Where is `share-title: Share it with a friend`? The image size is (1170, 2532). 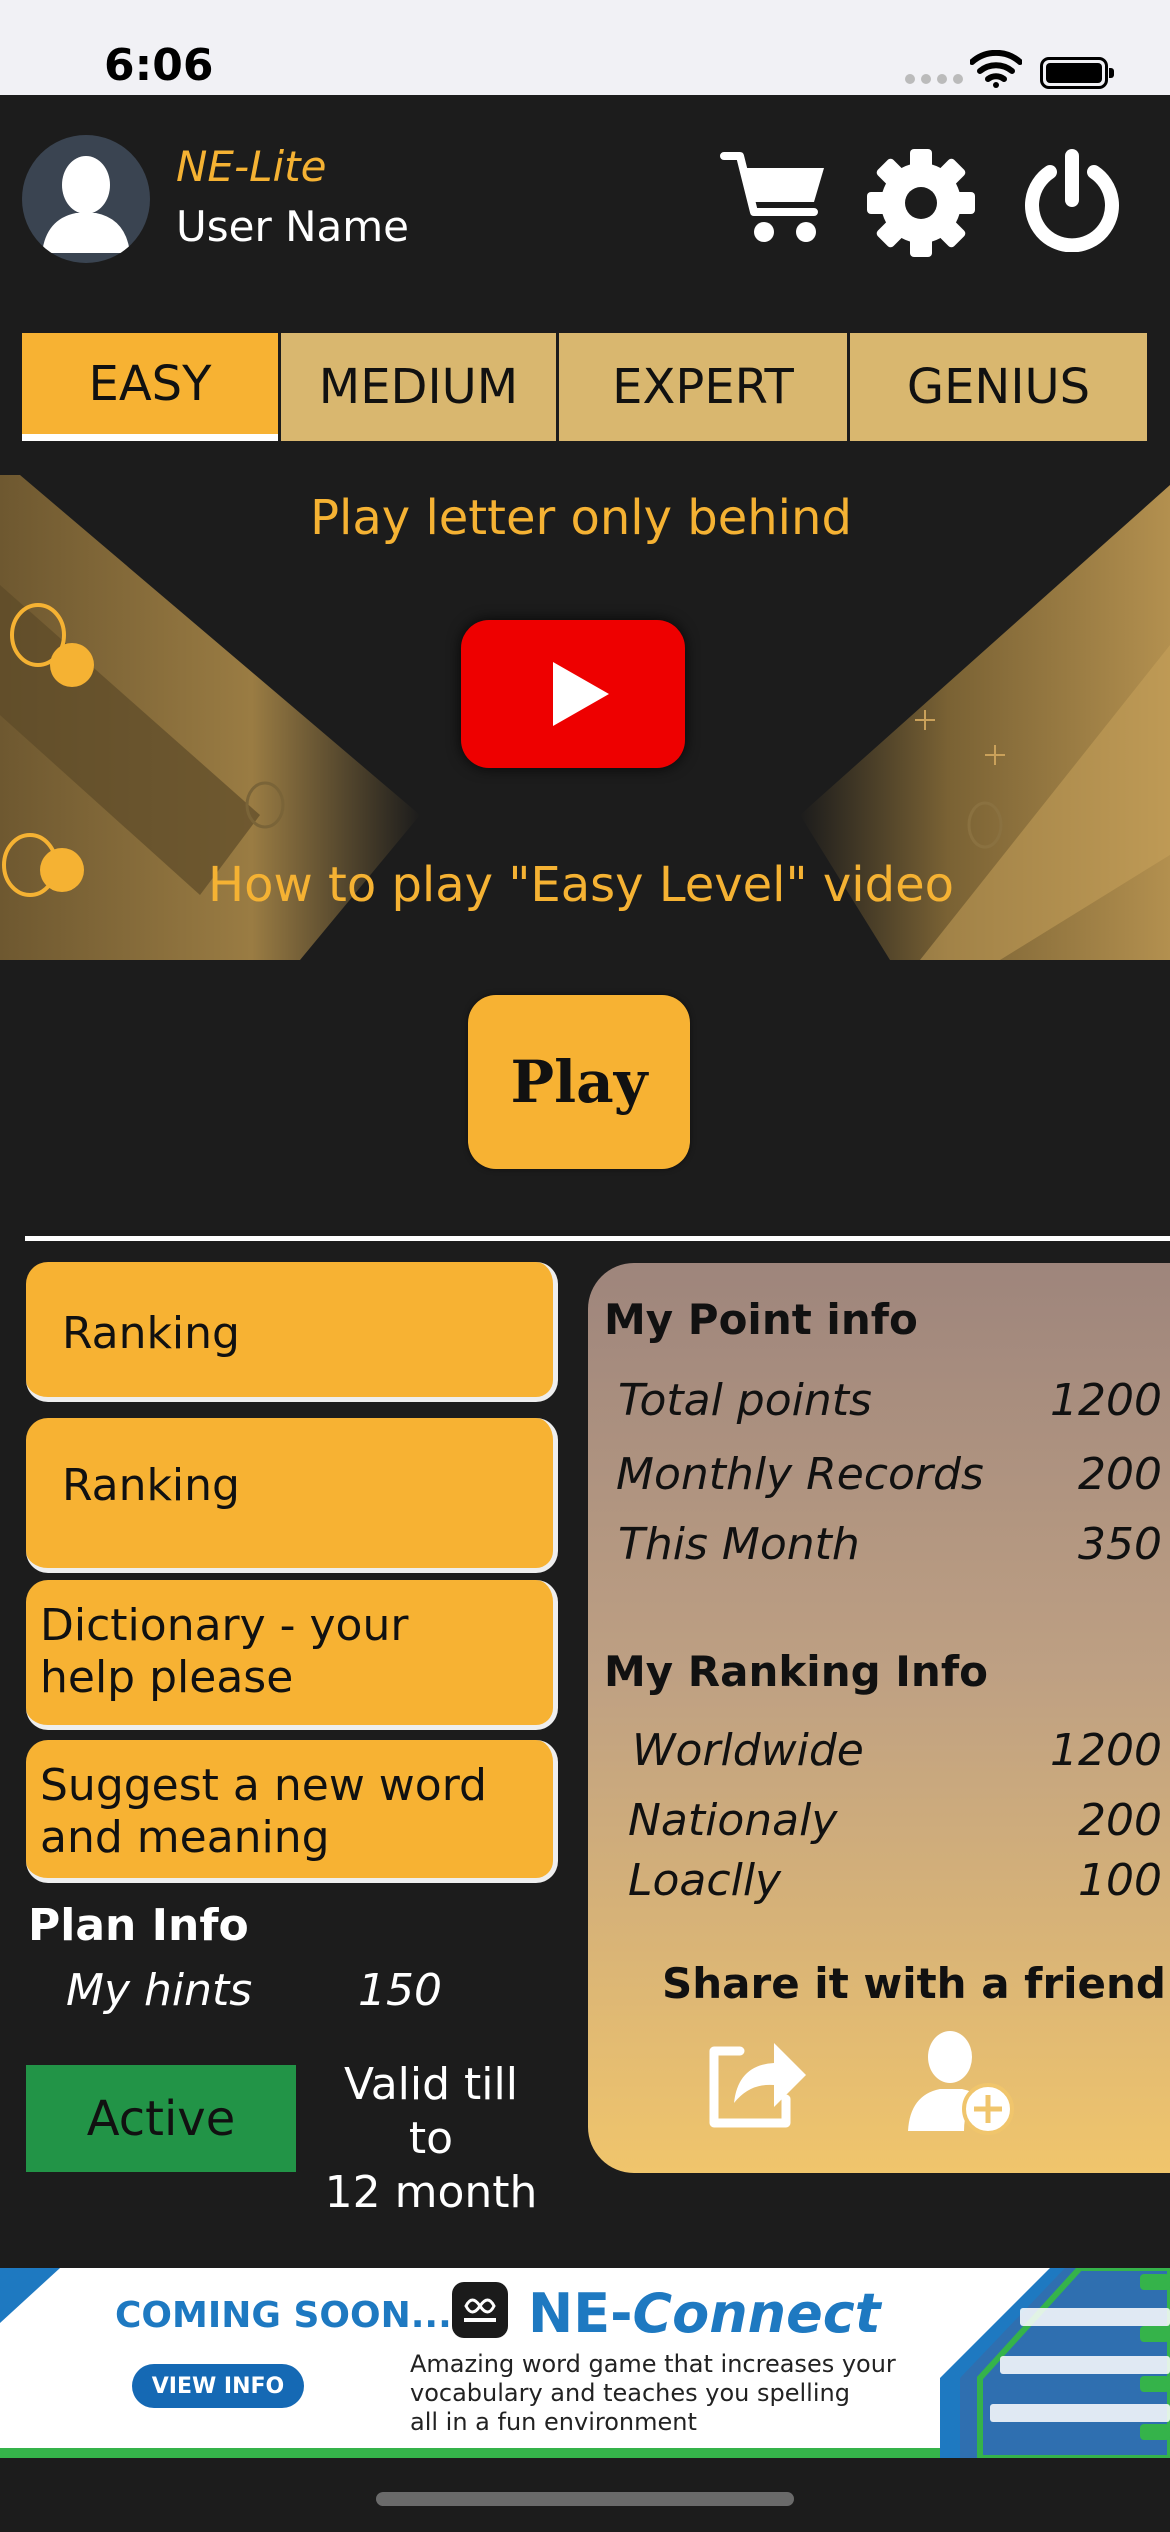
share-title: Share it with a friend is located at coordinates (914, 1983).